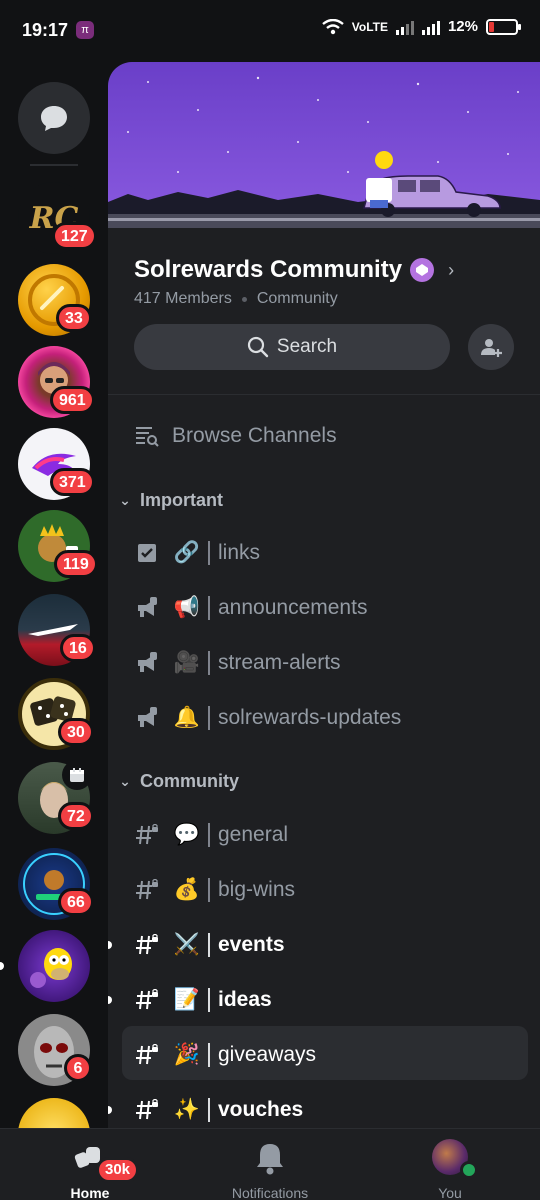 This screenshot has width=540, height=1200. I want to click on chevron-right-icon: ›, so click(451, 269).